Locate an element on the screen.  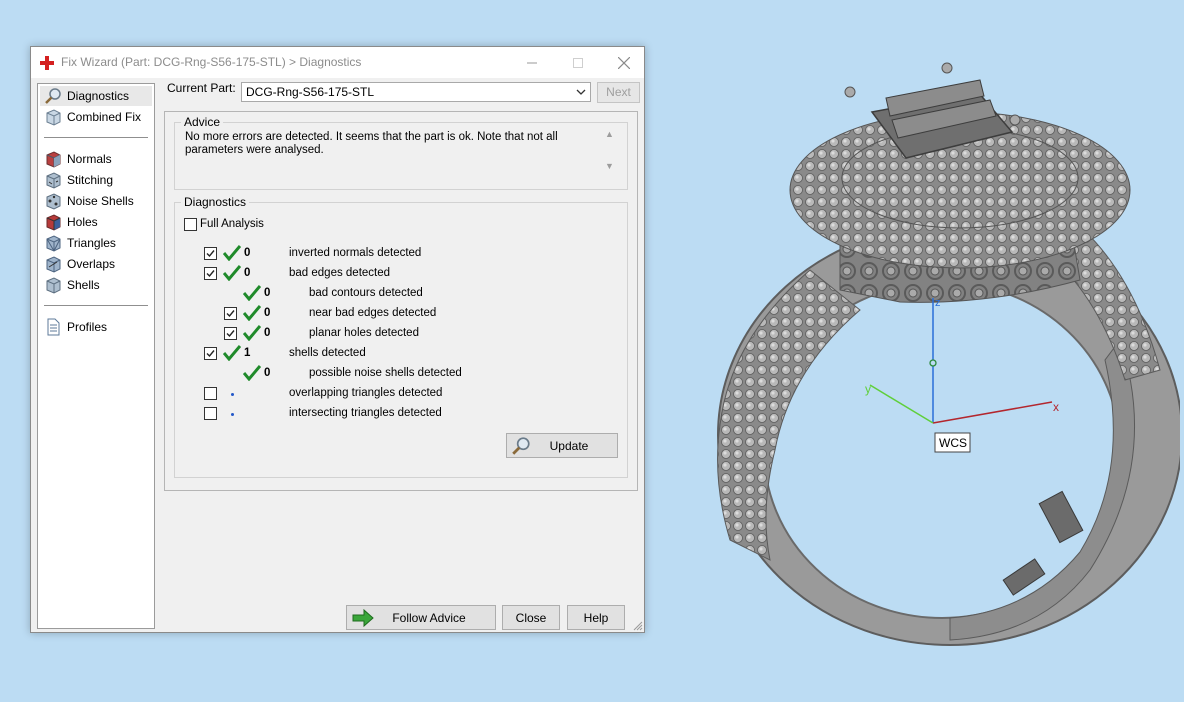
resize-grip-icon is located at coordinates (638, 626).